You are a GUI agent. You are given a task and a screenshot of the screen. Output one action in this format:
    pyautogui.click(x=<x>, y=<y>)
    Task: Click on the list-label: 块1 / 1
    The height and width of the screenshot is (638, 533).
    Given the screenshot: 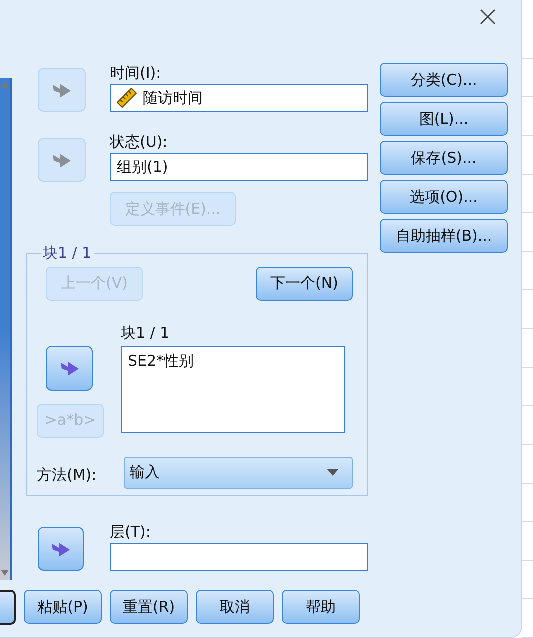 What is the action you would take?
    pyautogui.click(x=146, y=333)
    